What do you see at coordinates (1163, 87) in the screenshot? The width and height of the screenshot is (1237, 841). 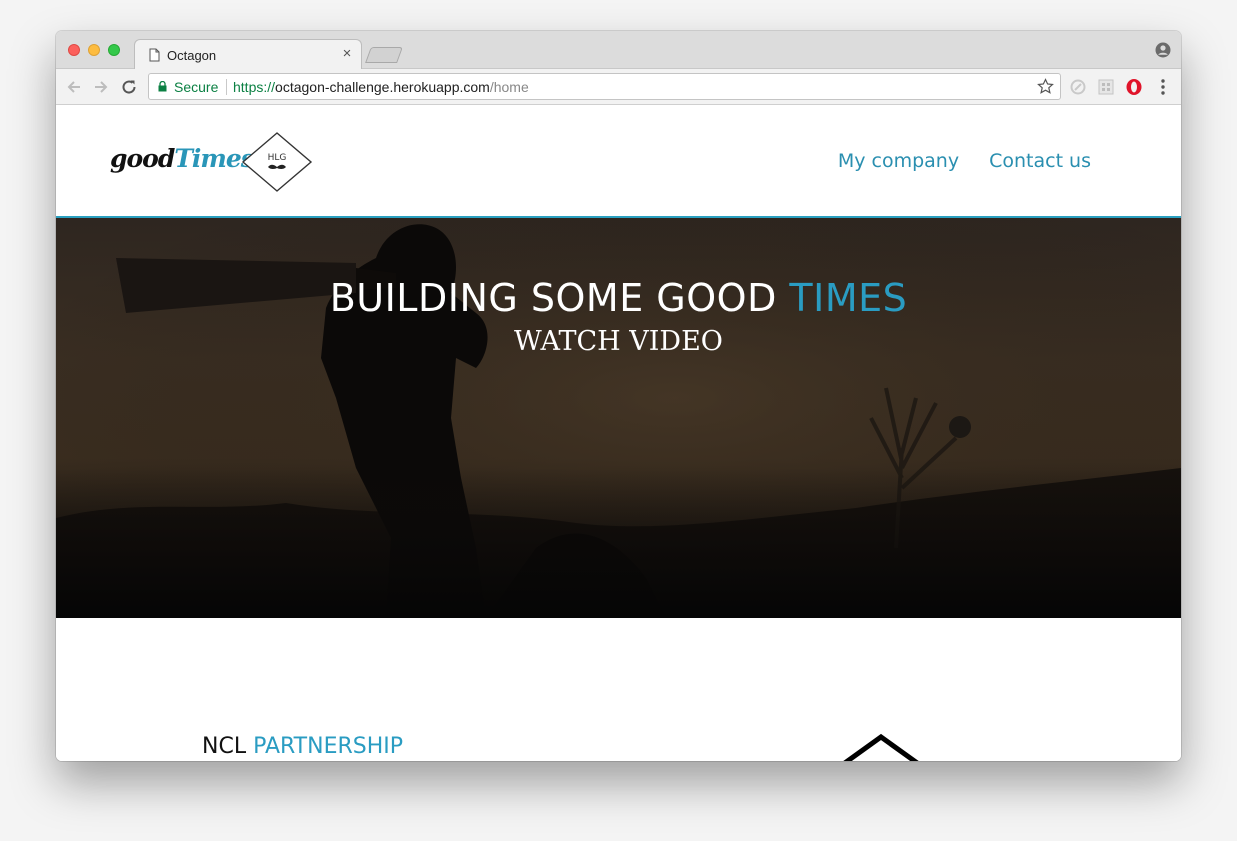 I see `menu-icon` at bounding box center [1163, 87].